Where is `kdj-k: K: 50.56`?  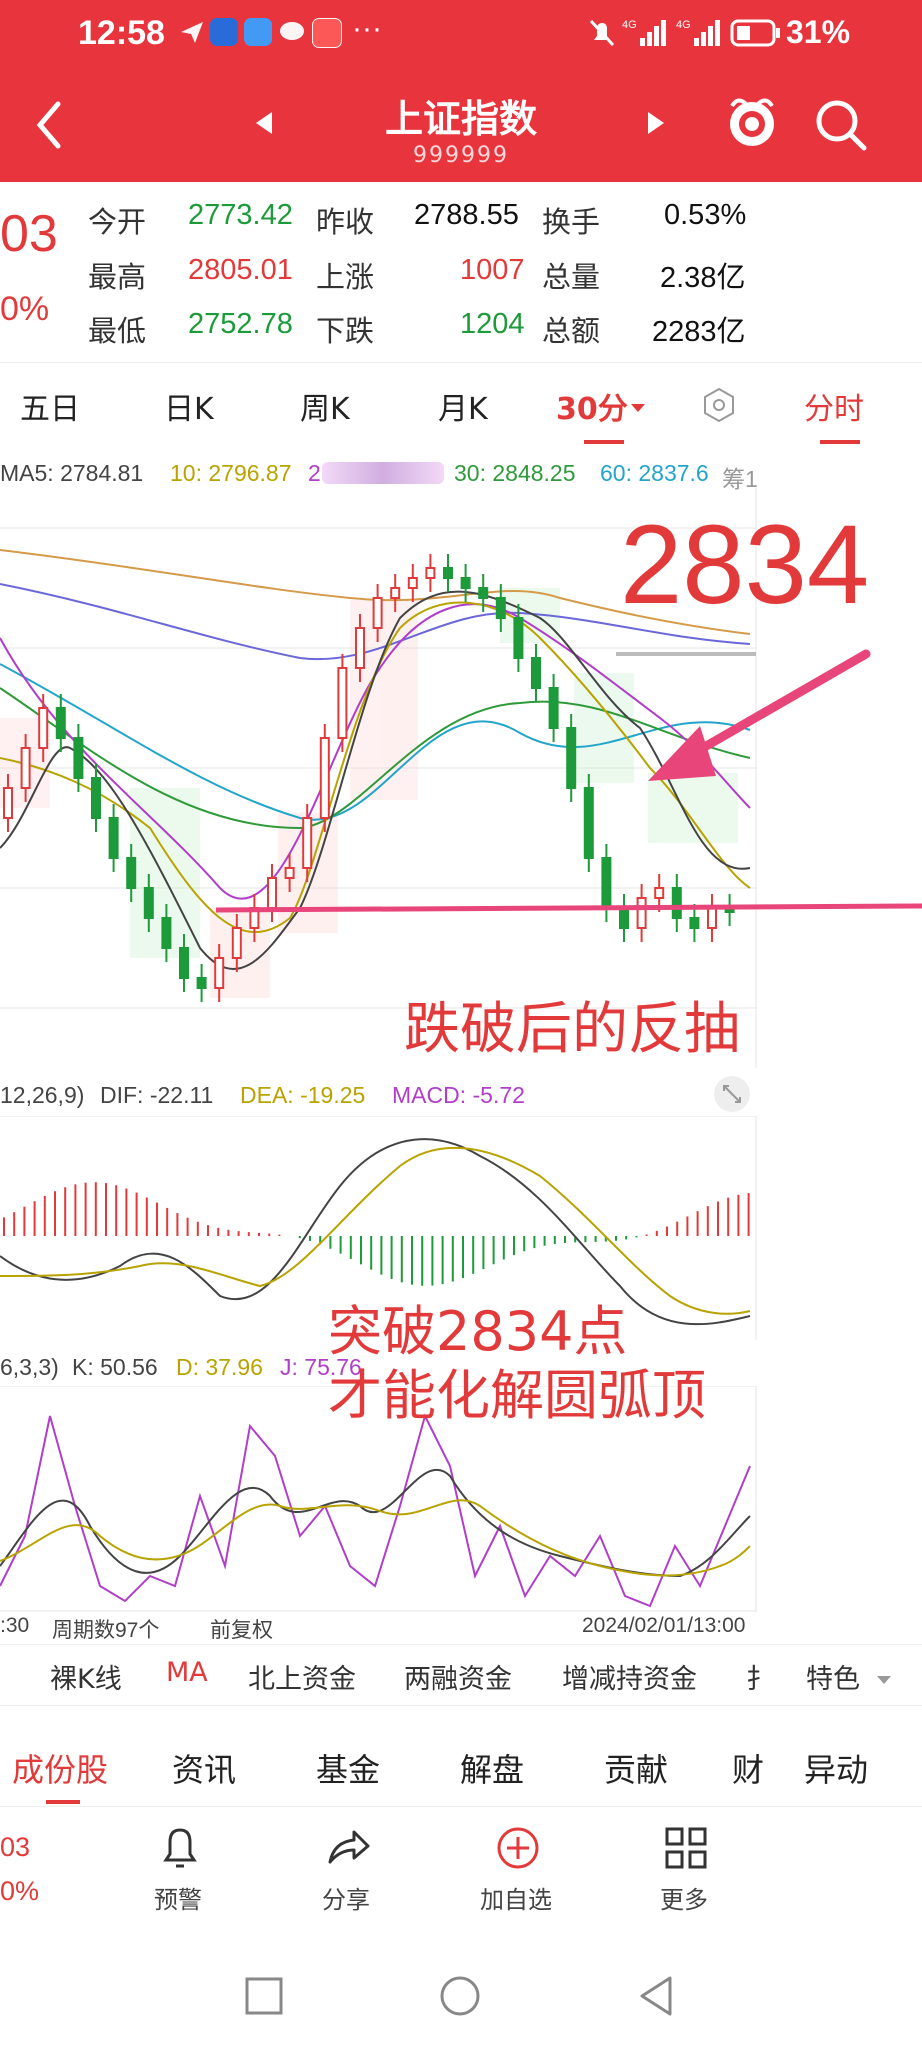 kdj-k: K: 50.56 is located at coordinates (115, 1367).